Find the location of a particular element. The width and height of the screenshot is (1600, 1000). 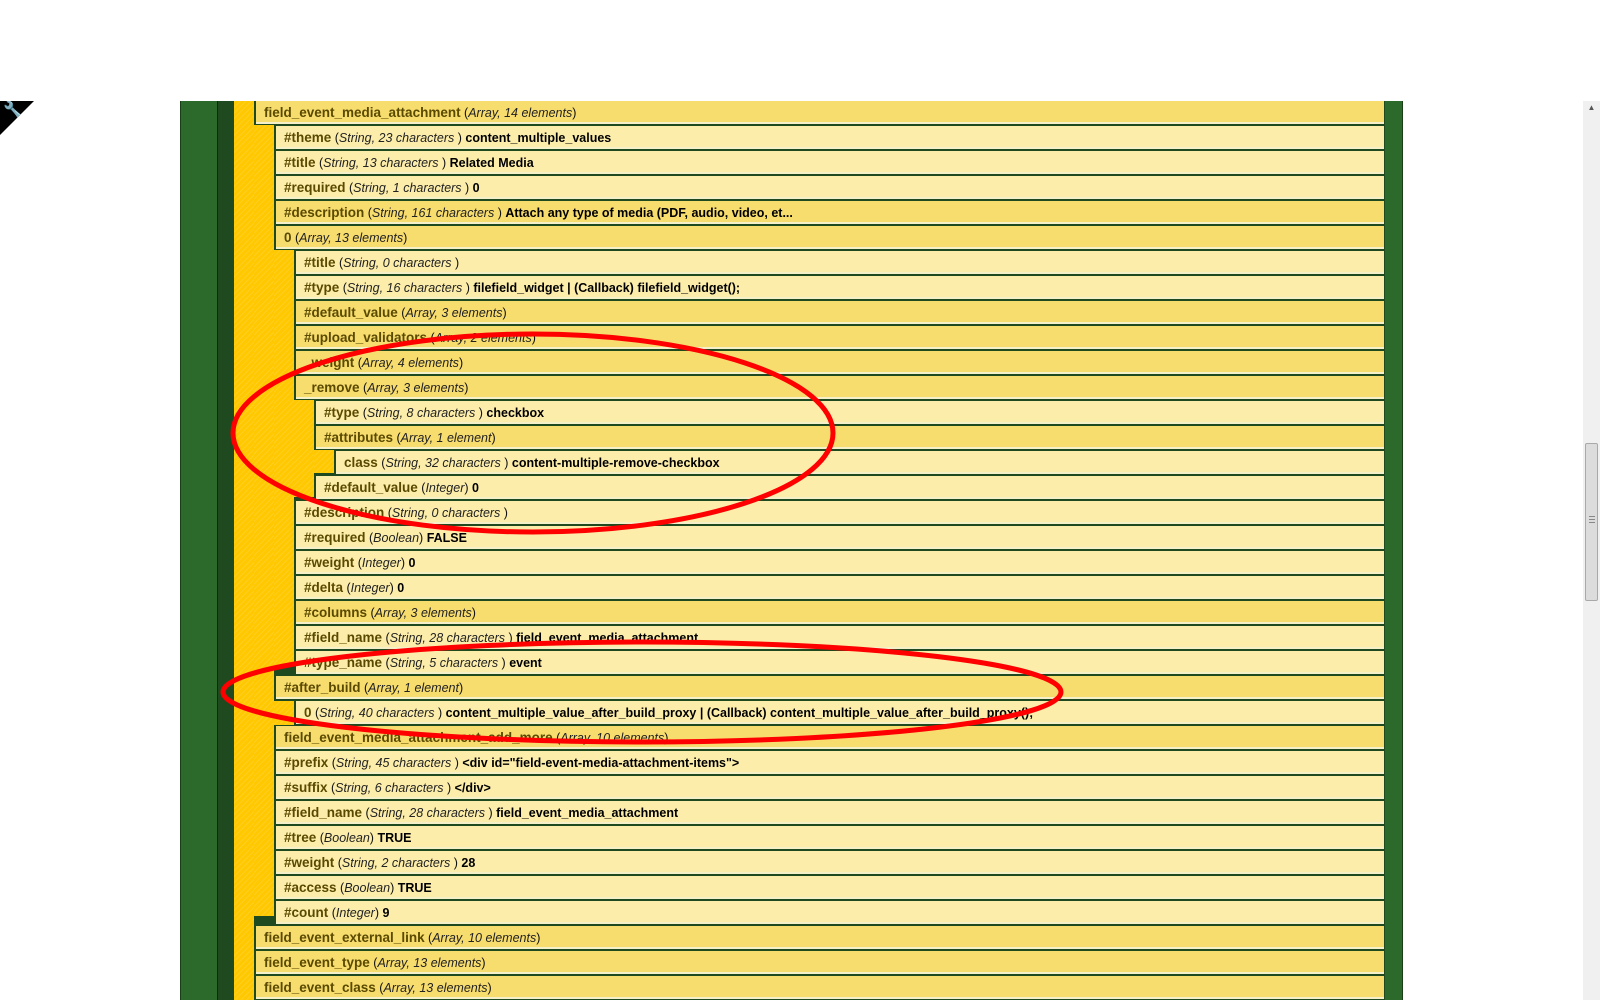

scroll-thumb is located at coordinates (1591, 522).